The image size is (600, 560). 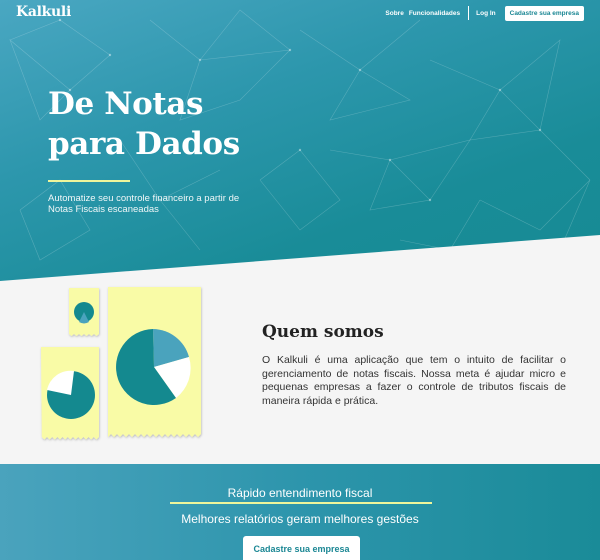 What do you see at coordinates (121, 363) in the screenshot?
I see `receipt-pie-illustration` at bounding box center [121, 363].